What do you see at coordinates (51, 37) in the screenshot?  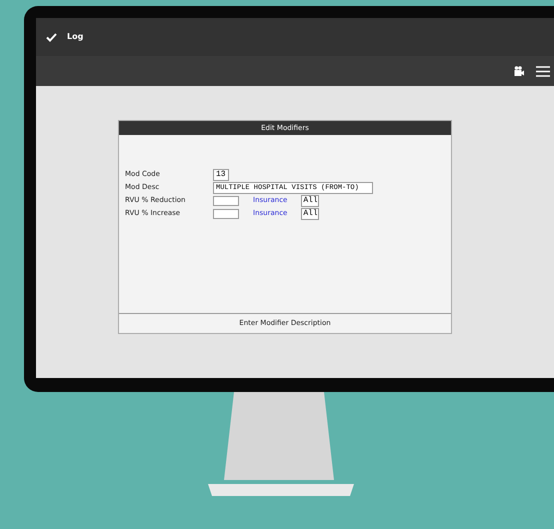 I see `check-icon` at bounding box center [51, 37].